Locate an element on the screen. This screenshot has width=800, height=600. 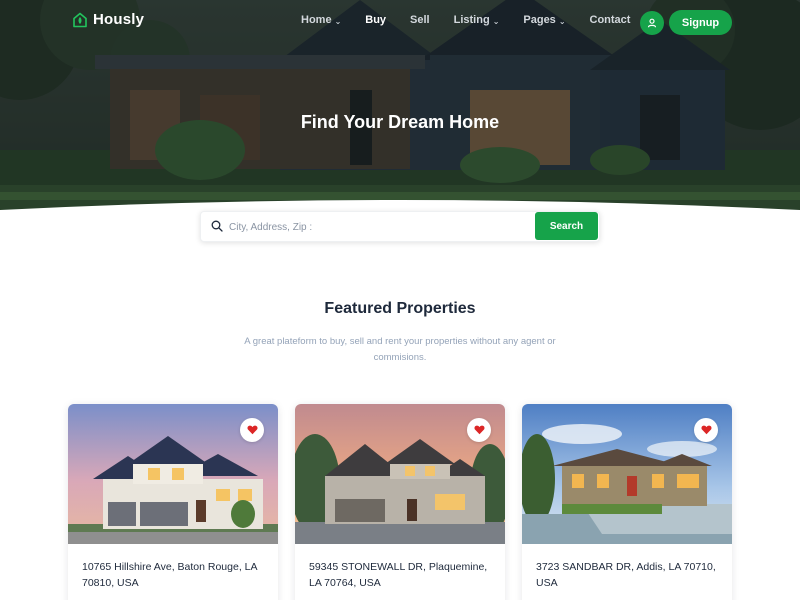
user-icon is located at coordinates (652, 23).